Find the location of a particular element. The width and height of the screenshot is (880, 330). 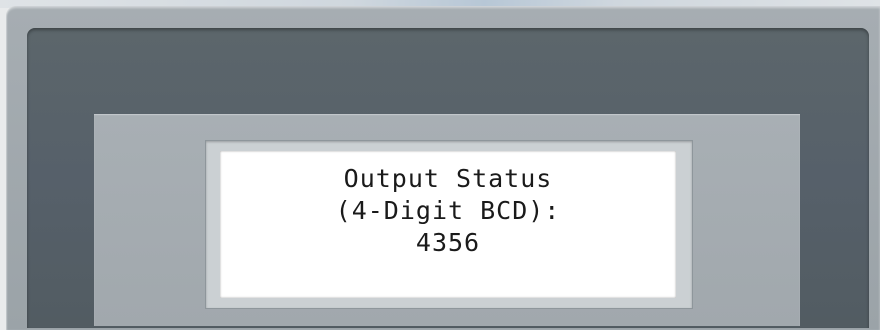

lcd-line-value: 4356 is located at coordinates (448, 242).